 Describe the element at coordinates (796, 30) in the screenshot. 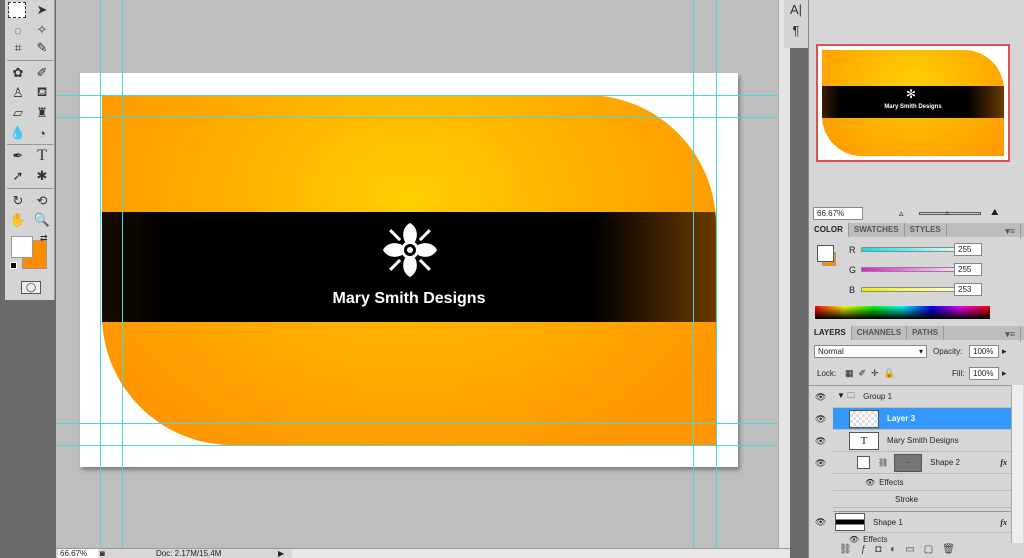

I see `paragraph-panel-button: ¶` at that location.